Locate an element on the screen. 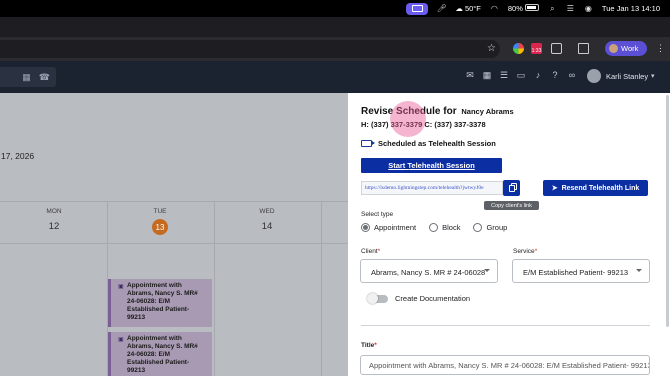  list-icon: ☰ is located at coordinates (504, 75).